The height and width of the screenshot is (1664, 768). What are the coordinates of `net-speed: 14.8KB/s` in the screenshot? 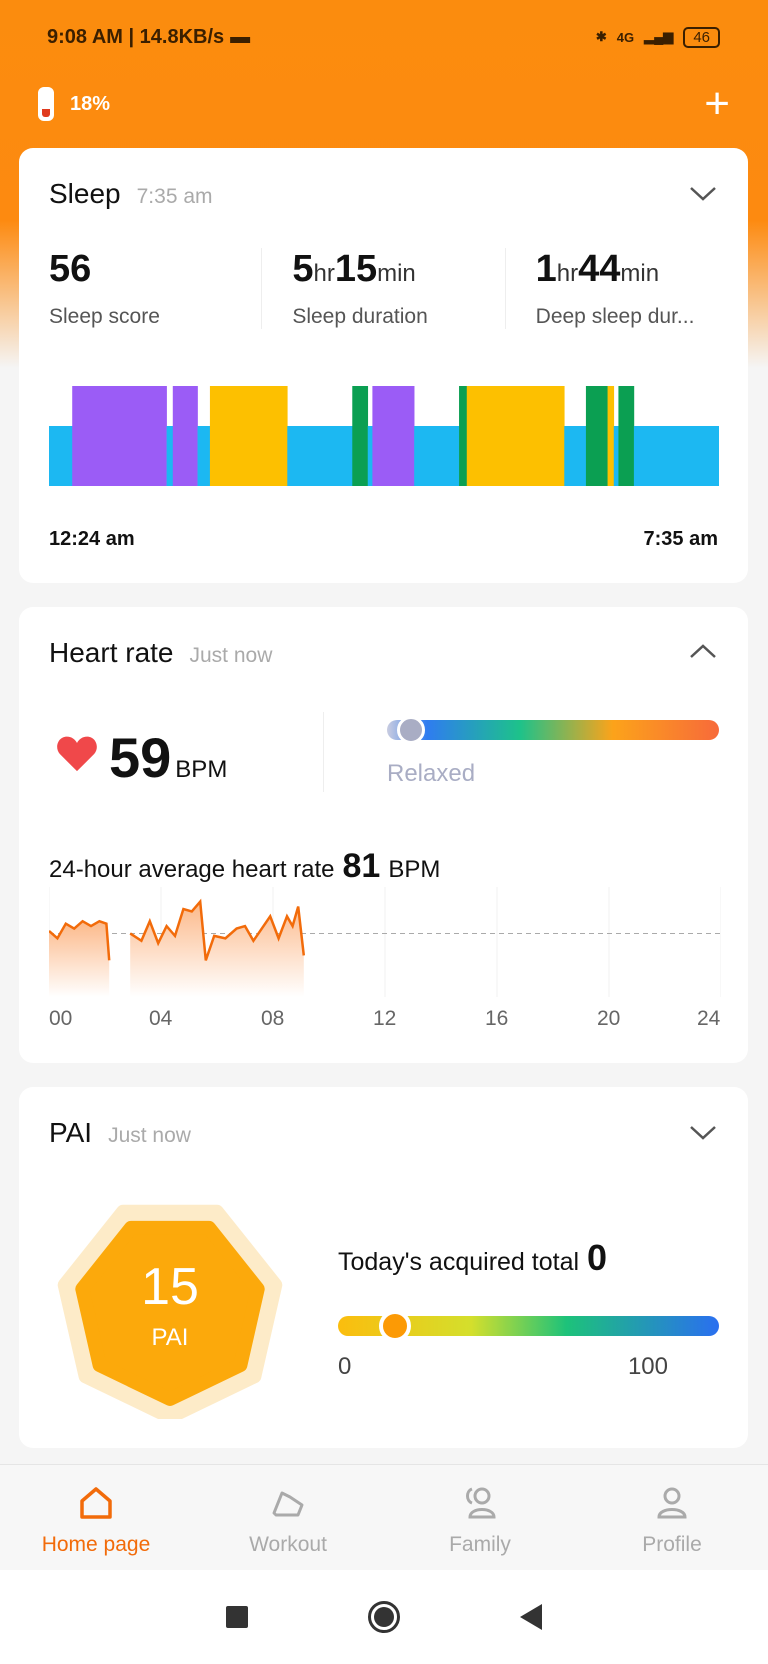 It's located at (182, 36).